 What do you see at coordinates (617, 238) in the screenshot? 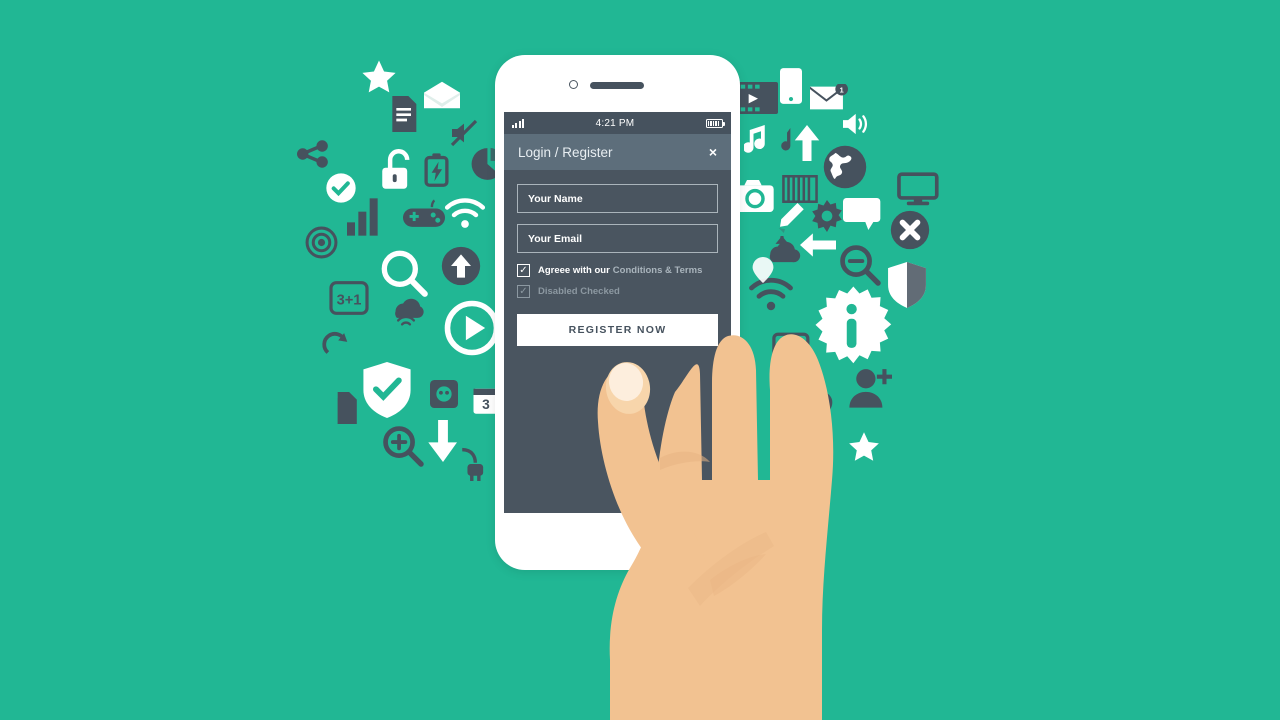
I see `your-email-input` at bounding box center [617, 238].